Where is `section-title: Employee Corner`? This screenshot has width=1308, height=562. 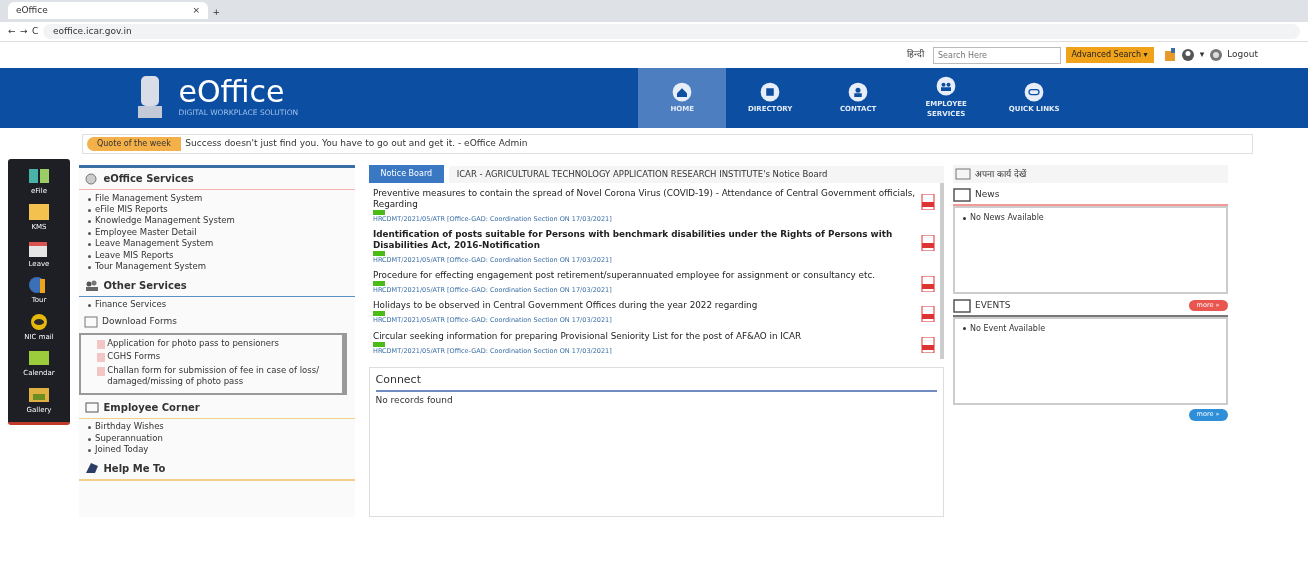 section-title: Employee Corner is located at coordinates (151, 407).